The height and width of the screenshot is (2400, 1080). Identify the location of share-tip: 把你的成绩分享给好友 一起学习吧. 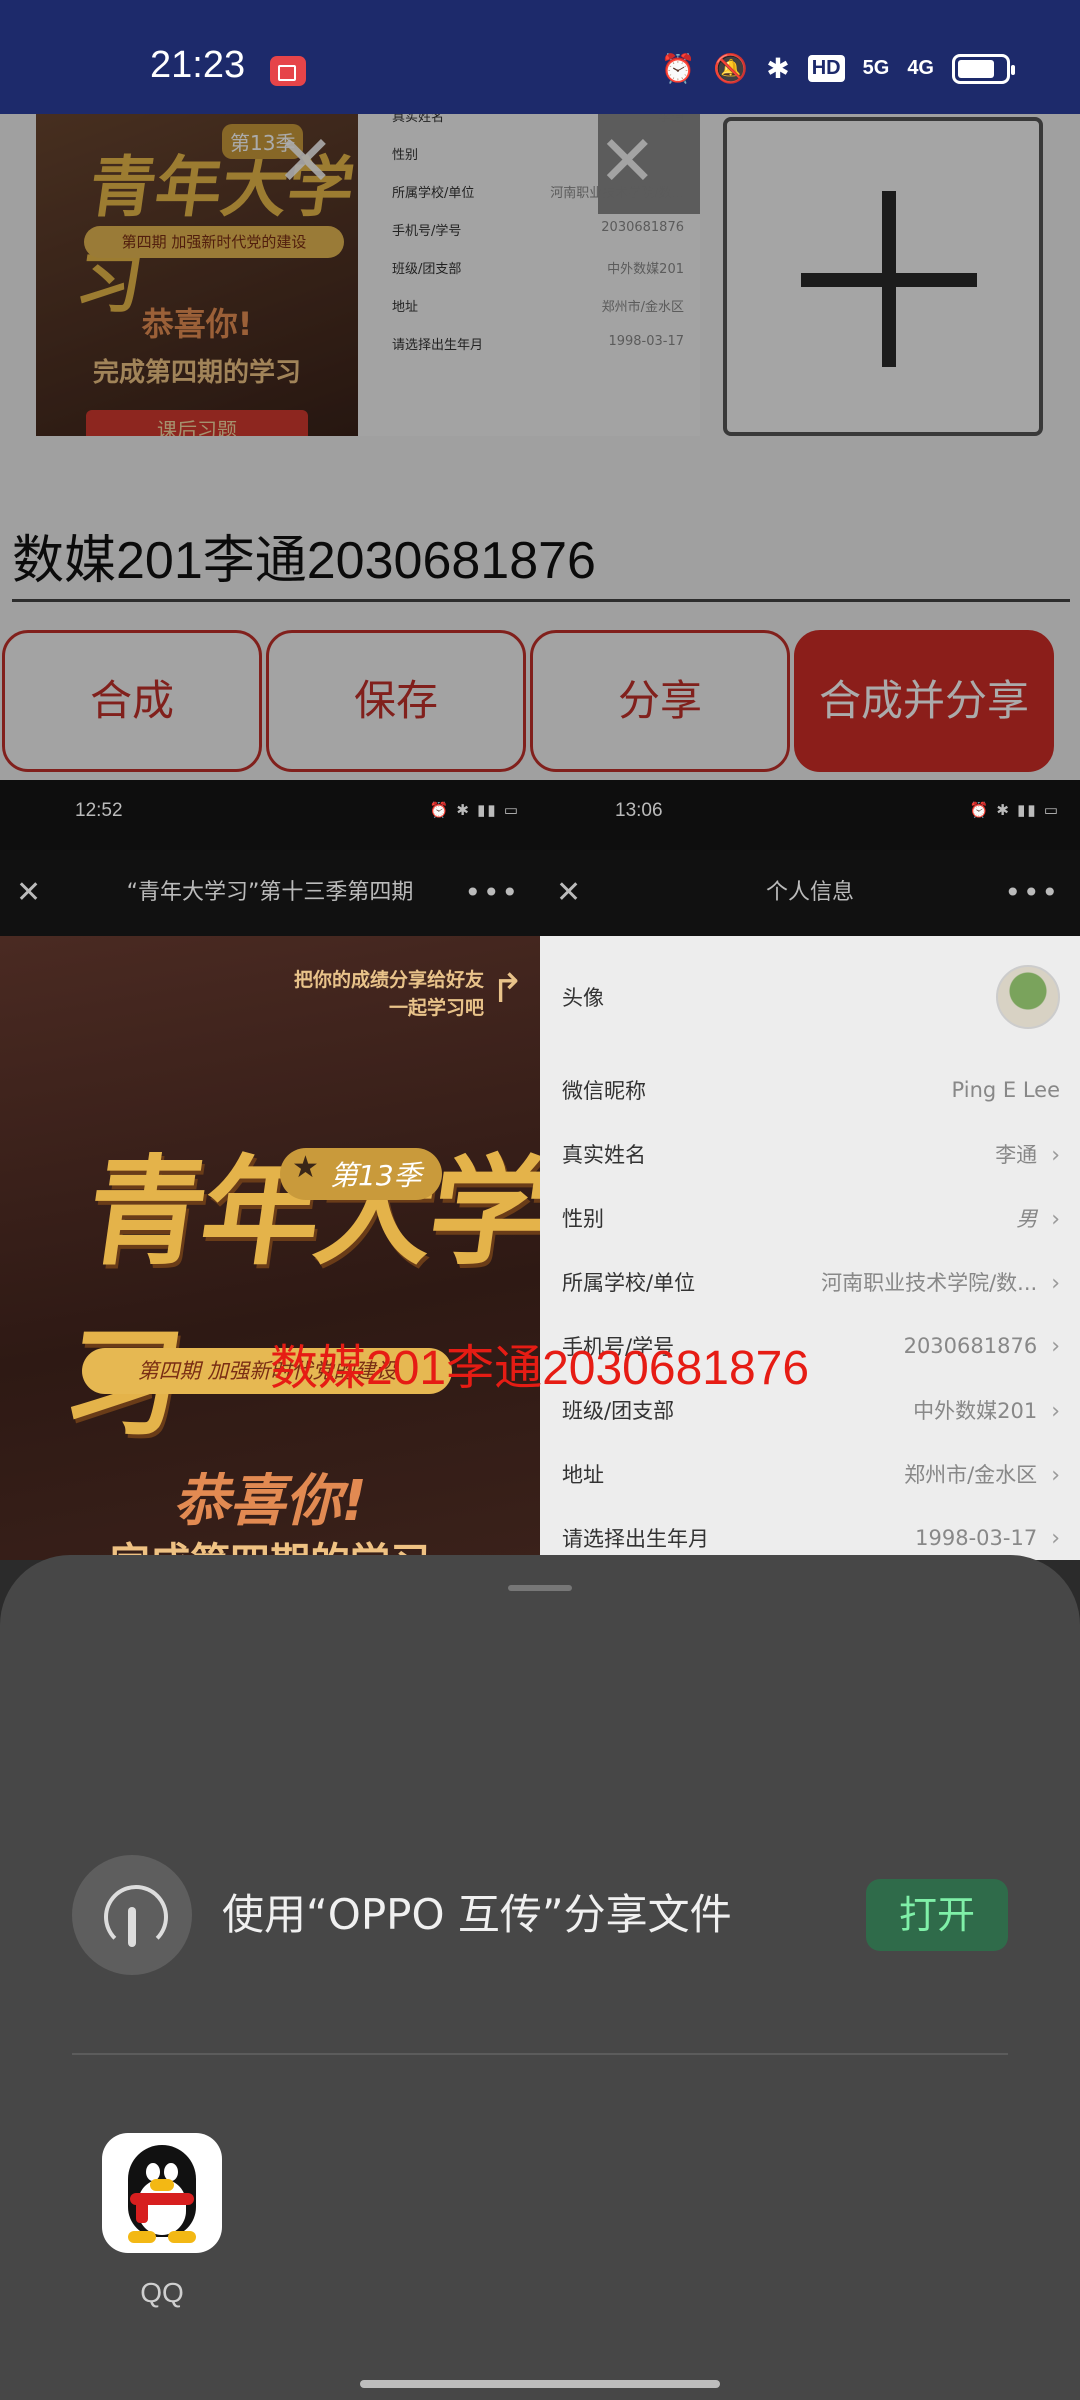
(388, 994).